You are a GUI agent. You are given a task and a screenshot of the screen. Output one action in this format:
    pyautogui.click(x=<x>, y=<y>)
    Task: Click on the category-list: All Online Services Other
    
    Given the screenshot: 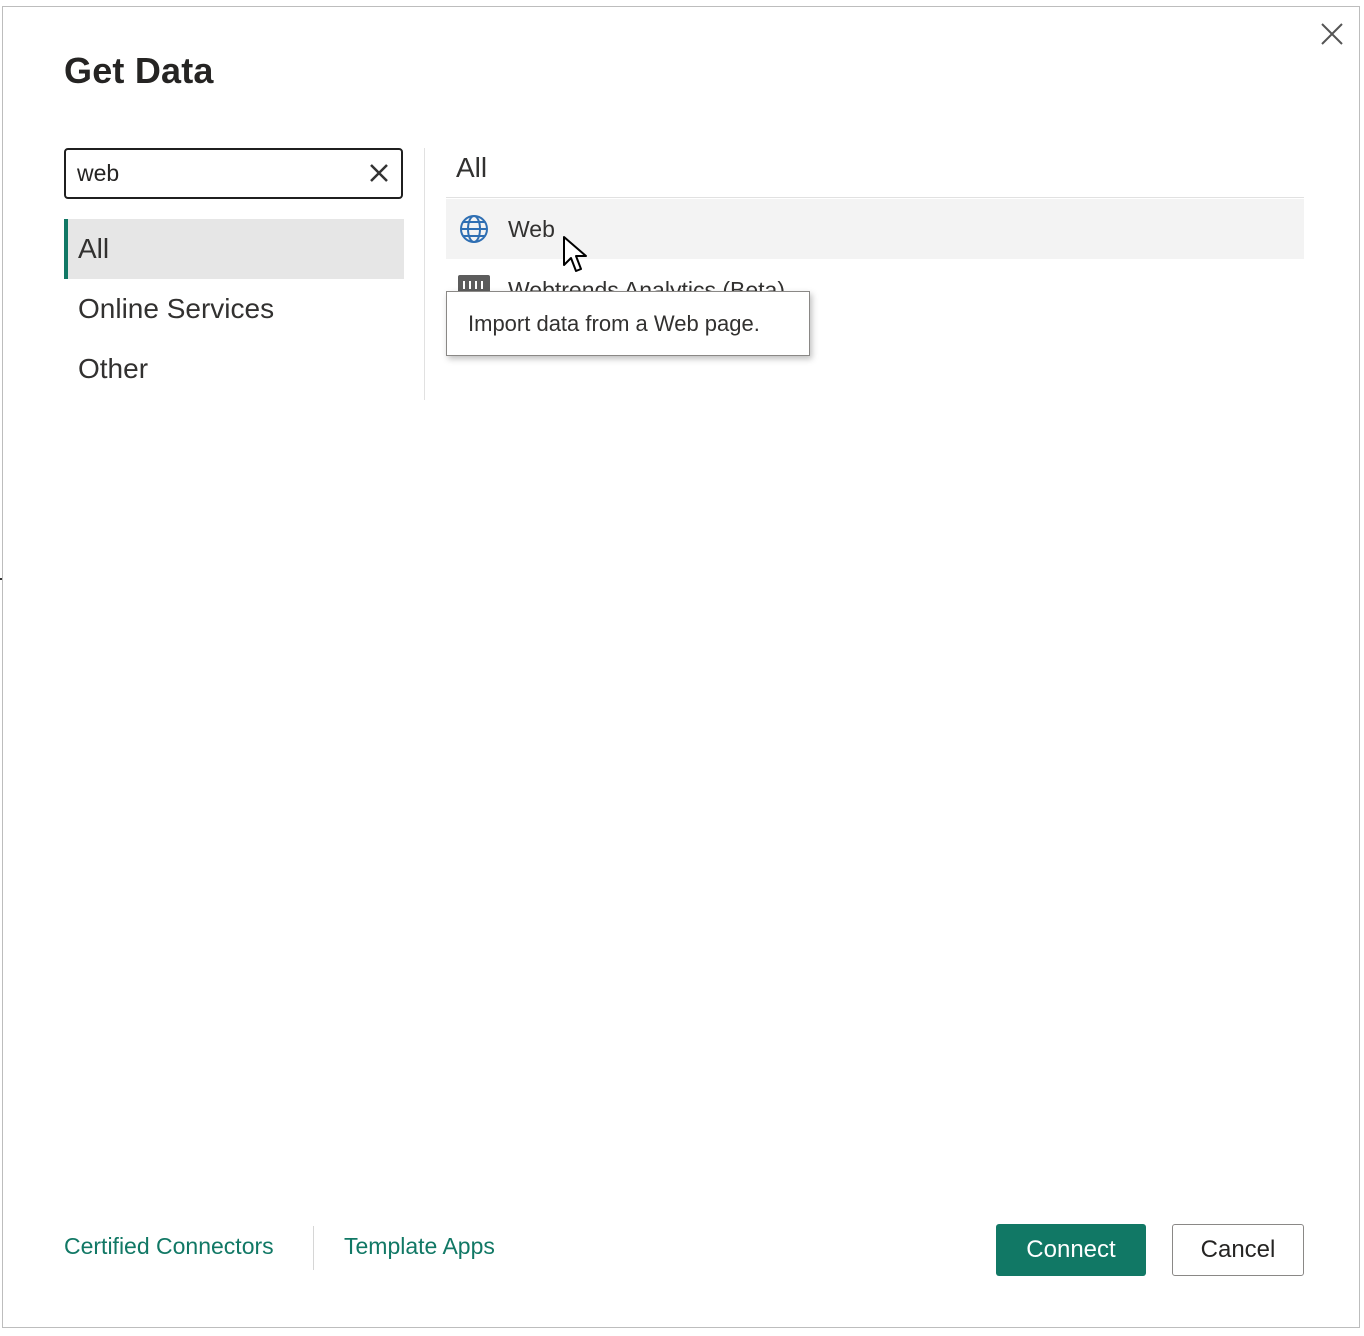 What is the action you would take?
    pyautogui.click(x=234, y=309)
    